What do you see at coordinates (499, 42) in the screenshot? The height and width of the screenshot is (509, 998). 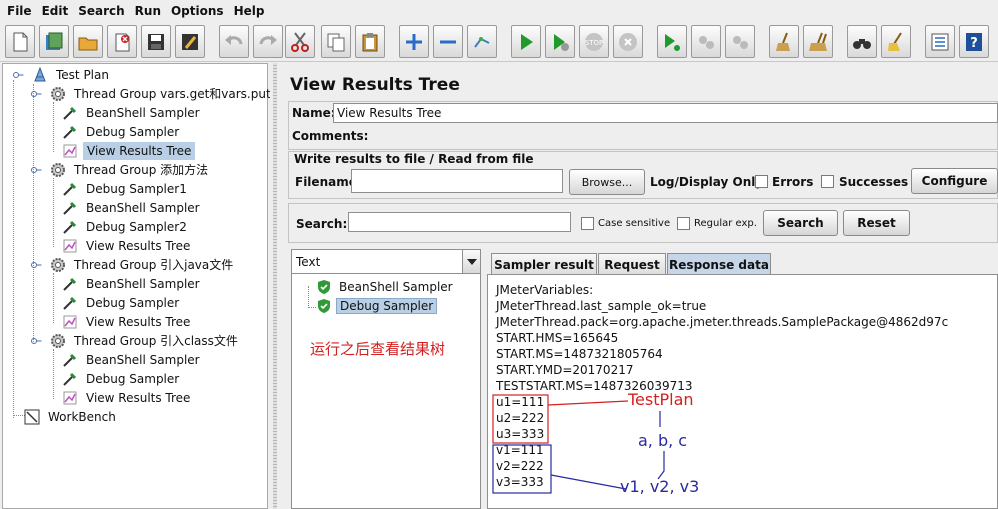 I see `toolbar: STOP ?` at bounding box center [499, 42].